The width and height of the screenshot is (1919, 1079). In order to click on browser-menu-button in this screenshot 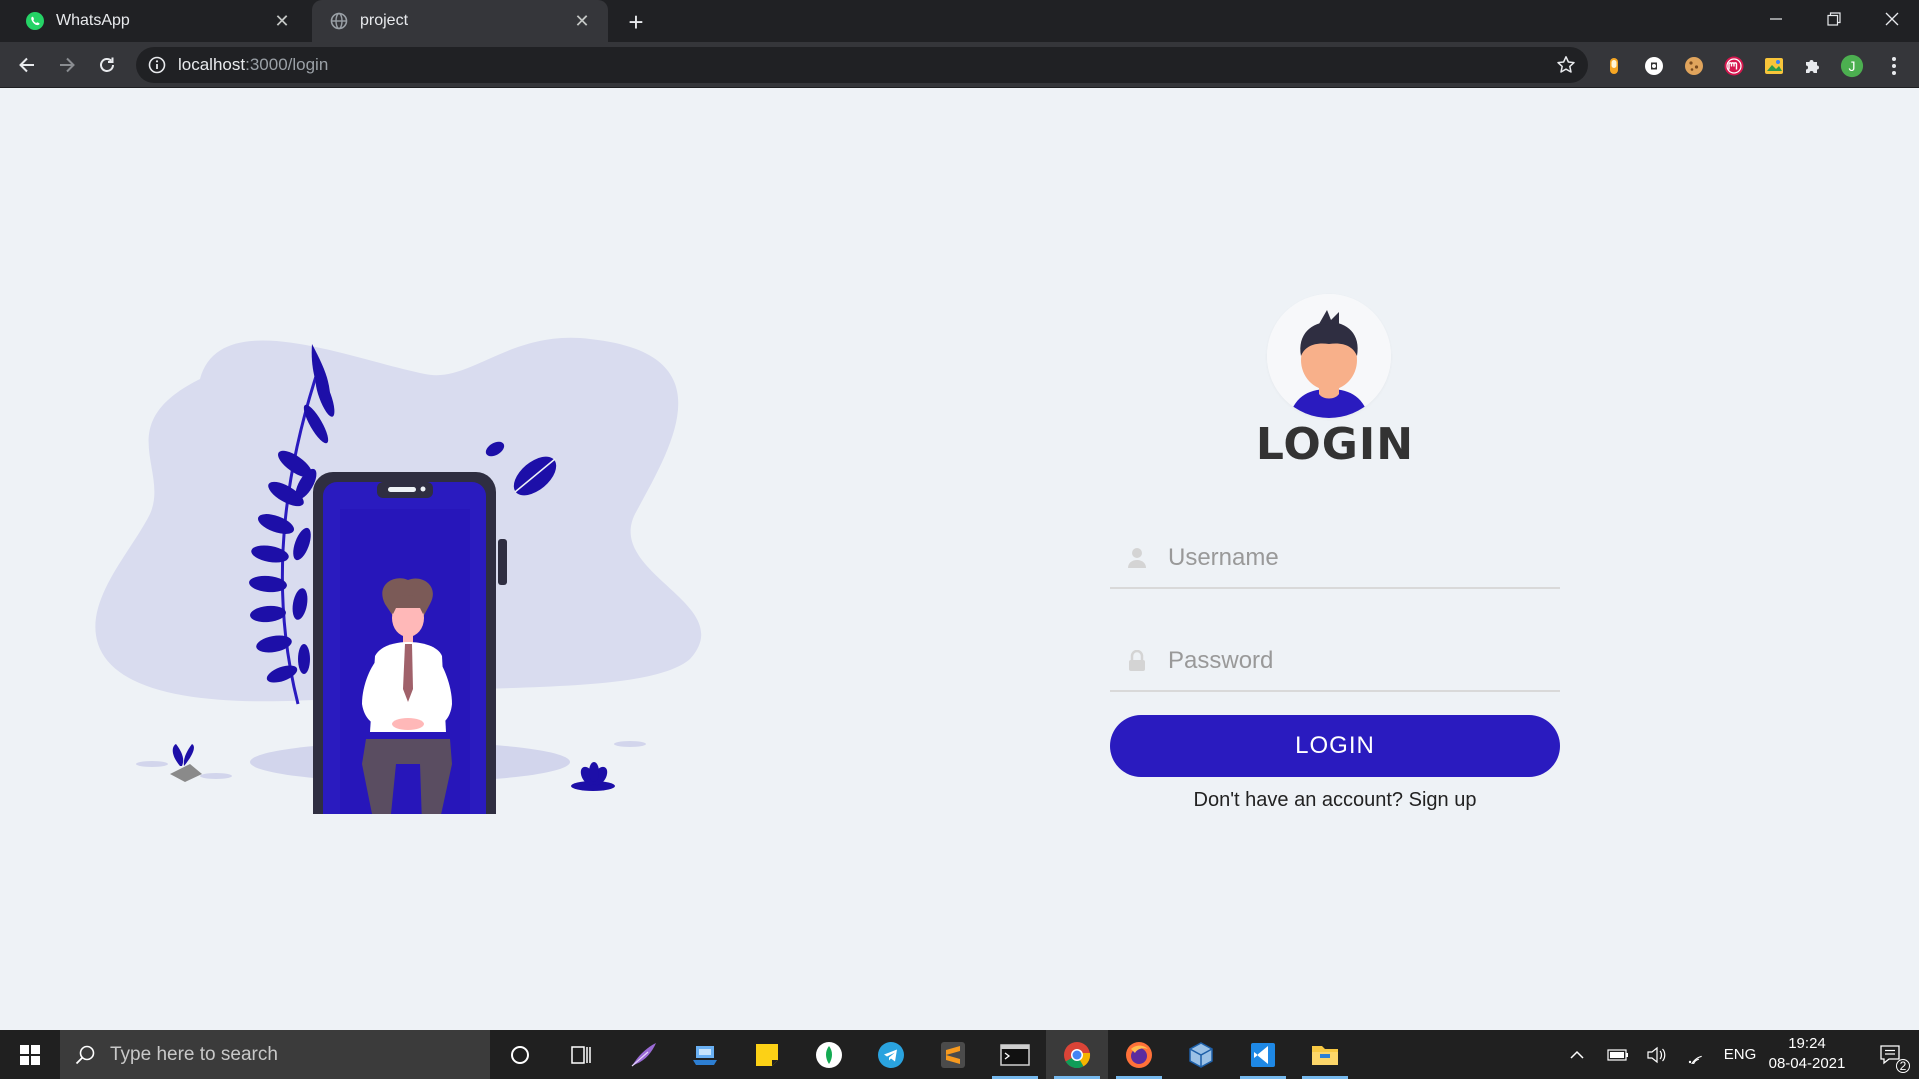, I will do `click(1894, 66)`.